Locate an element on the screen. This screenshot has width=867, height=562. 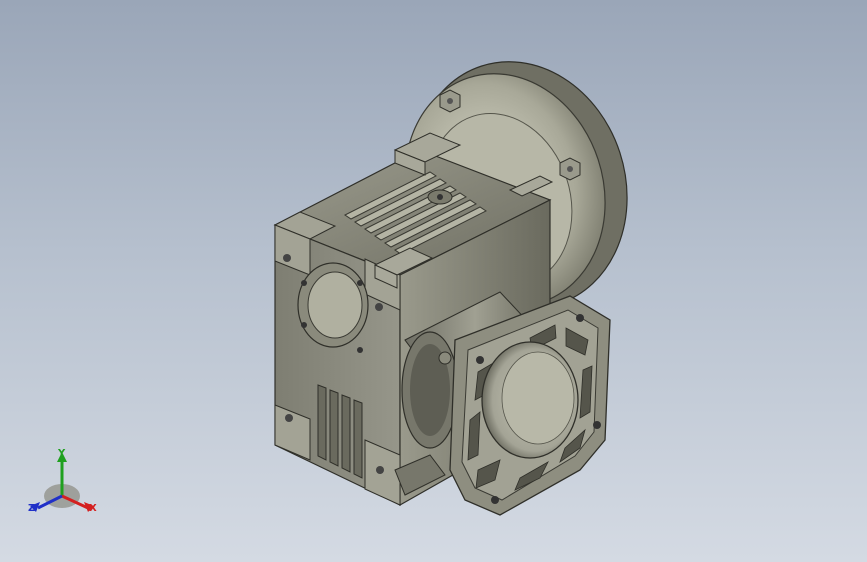
y-axis-label: Y is located at coordinates (62, 453).